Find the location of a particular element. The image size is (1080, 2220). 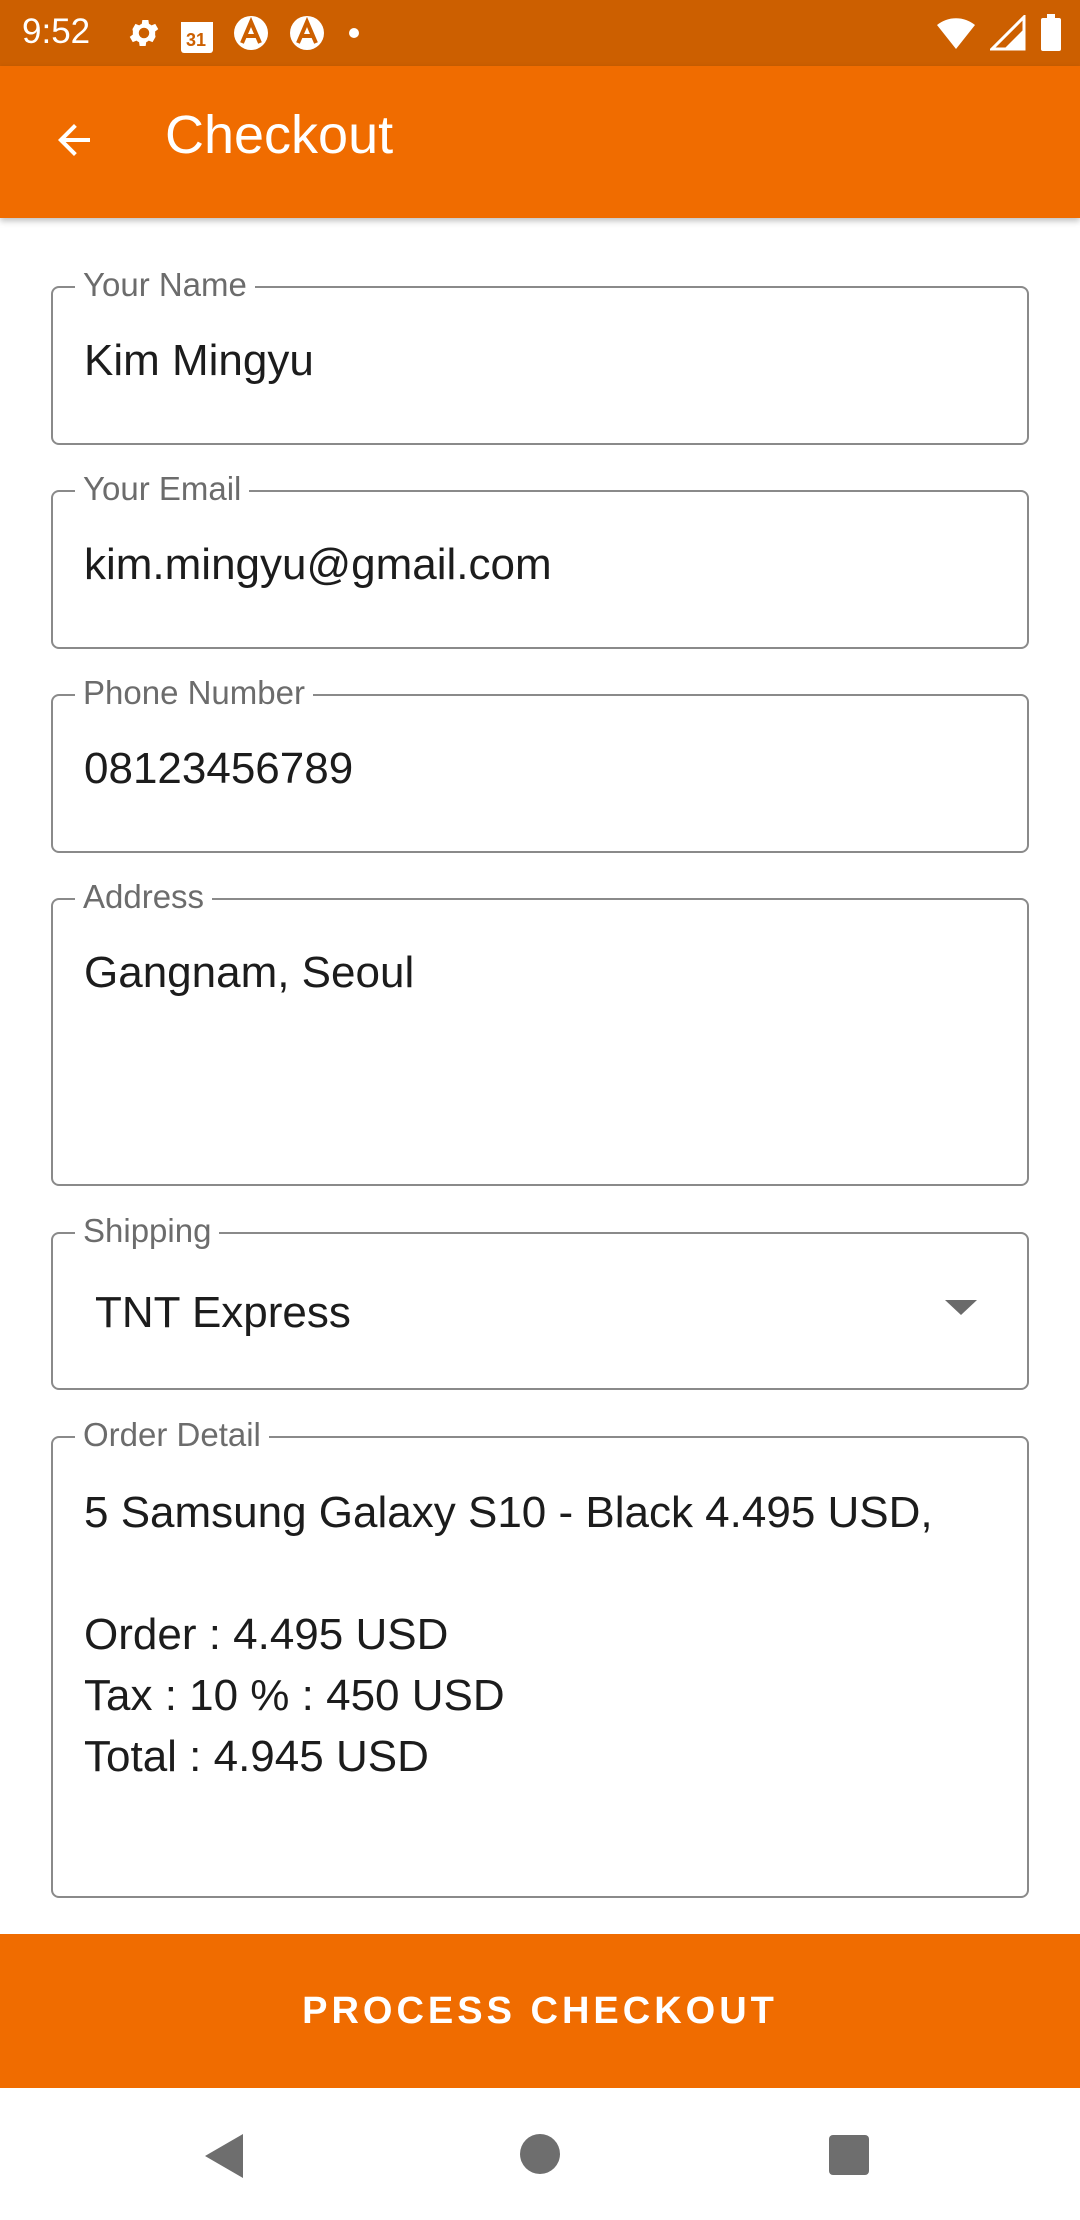

app-bar: Checkout is located at coordinates (540, 142).